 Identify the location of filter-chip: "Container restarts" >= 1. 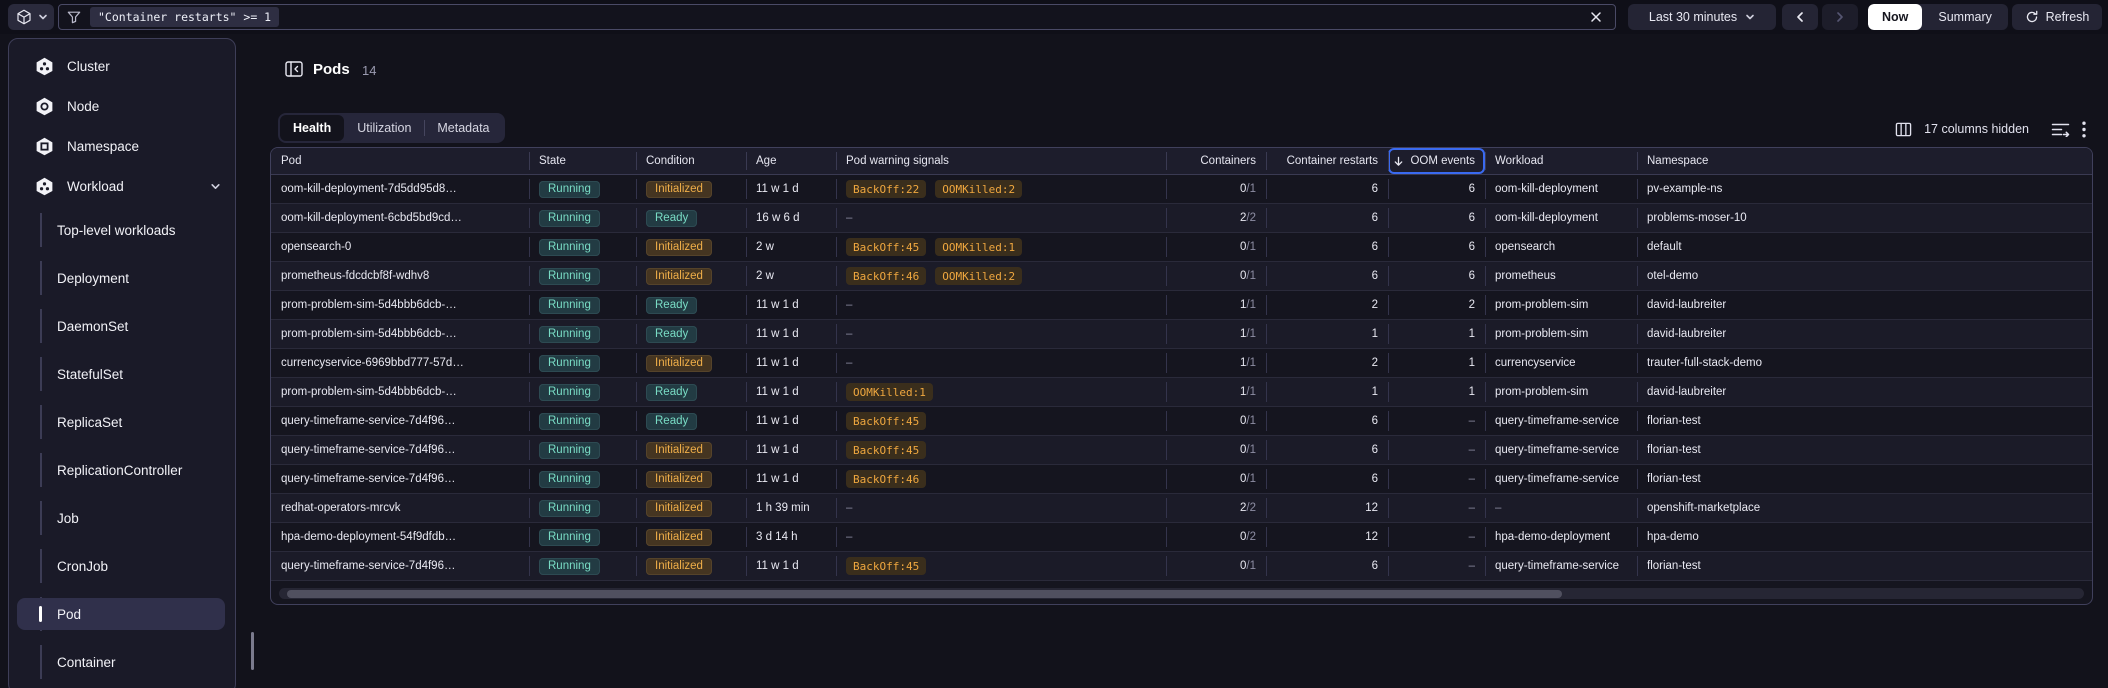
(185, 17).